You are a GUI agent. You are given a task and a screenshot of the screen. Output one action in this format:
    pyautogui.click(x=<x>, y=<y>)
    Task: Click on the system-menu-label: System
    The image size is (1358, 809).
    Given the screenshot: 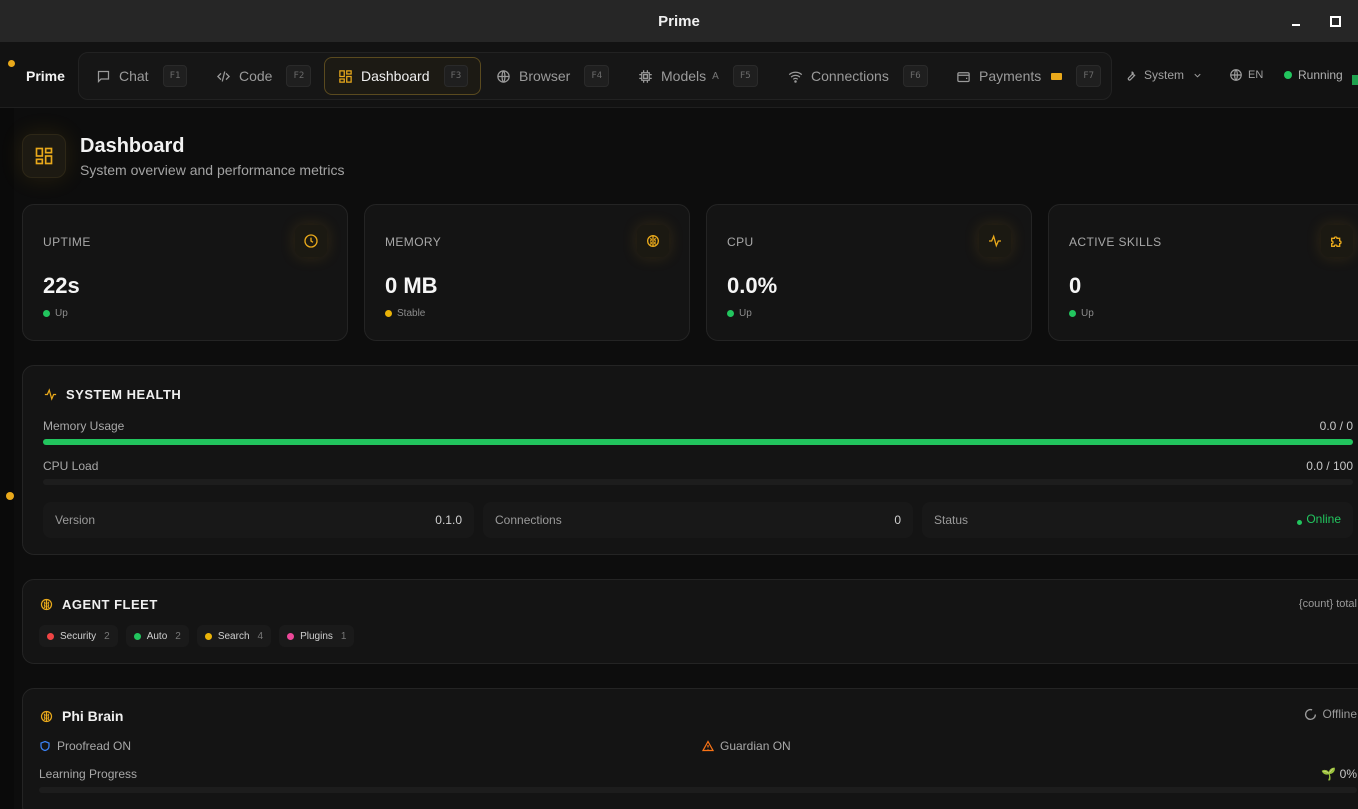 What is the action you would take?
    pyautogui.click(x=1164, y=75)
    